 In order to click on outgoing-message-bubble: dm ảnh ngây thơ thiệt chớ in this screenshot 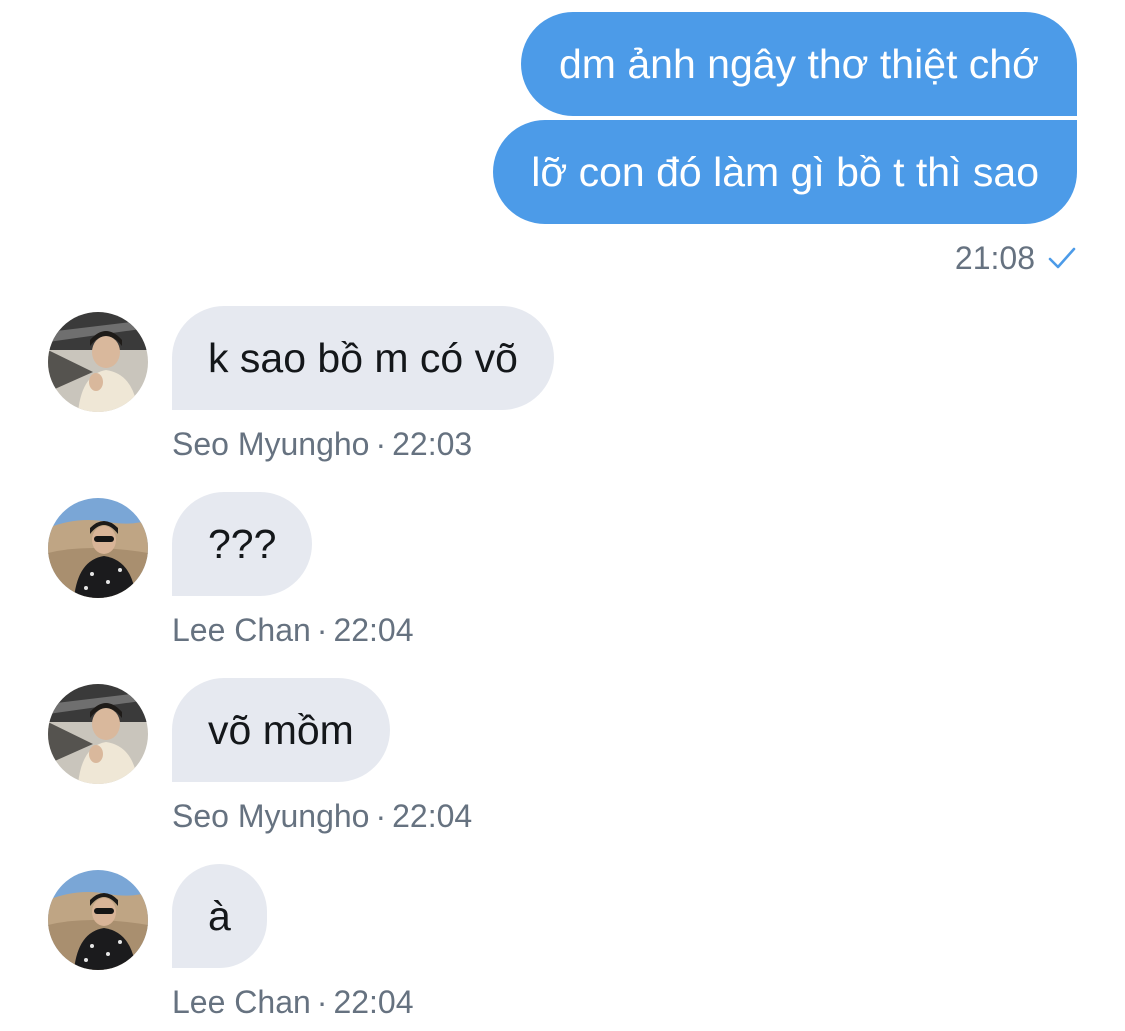, I will do `click(799, 64)`.